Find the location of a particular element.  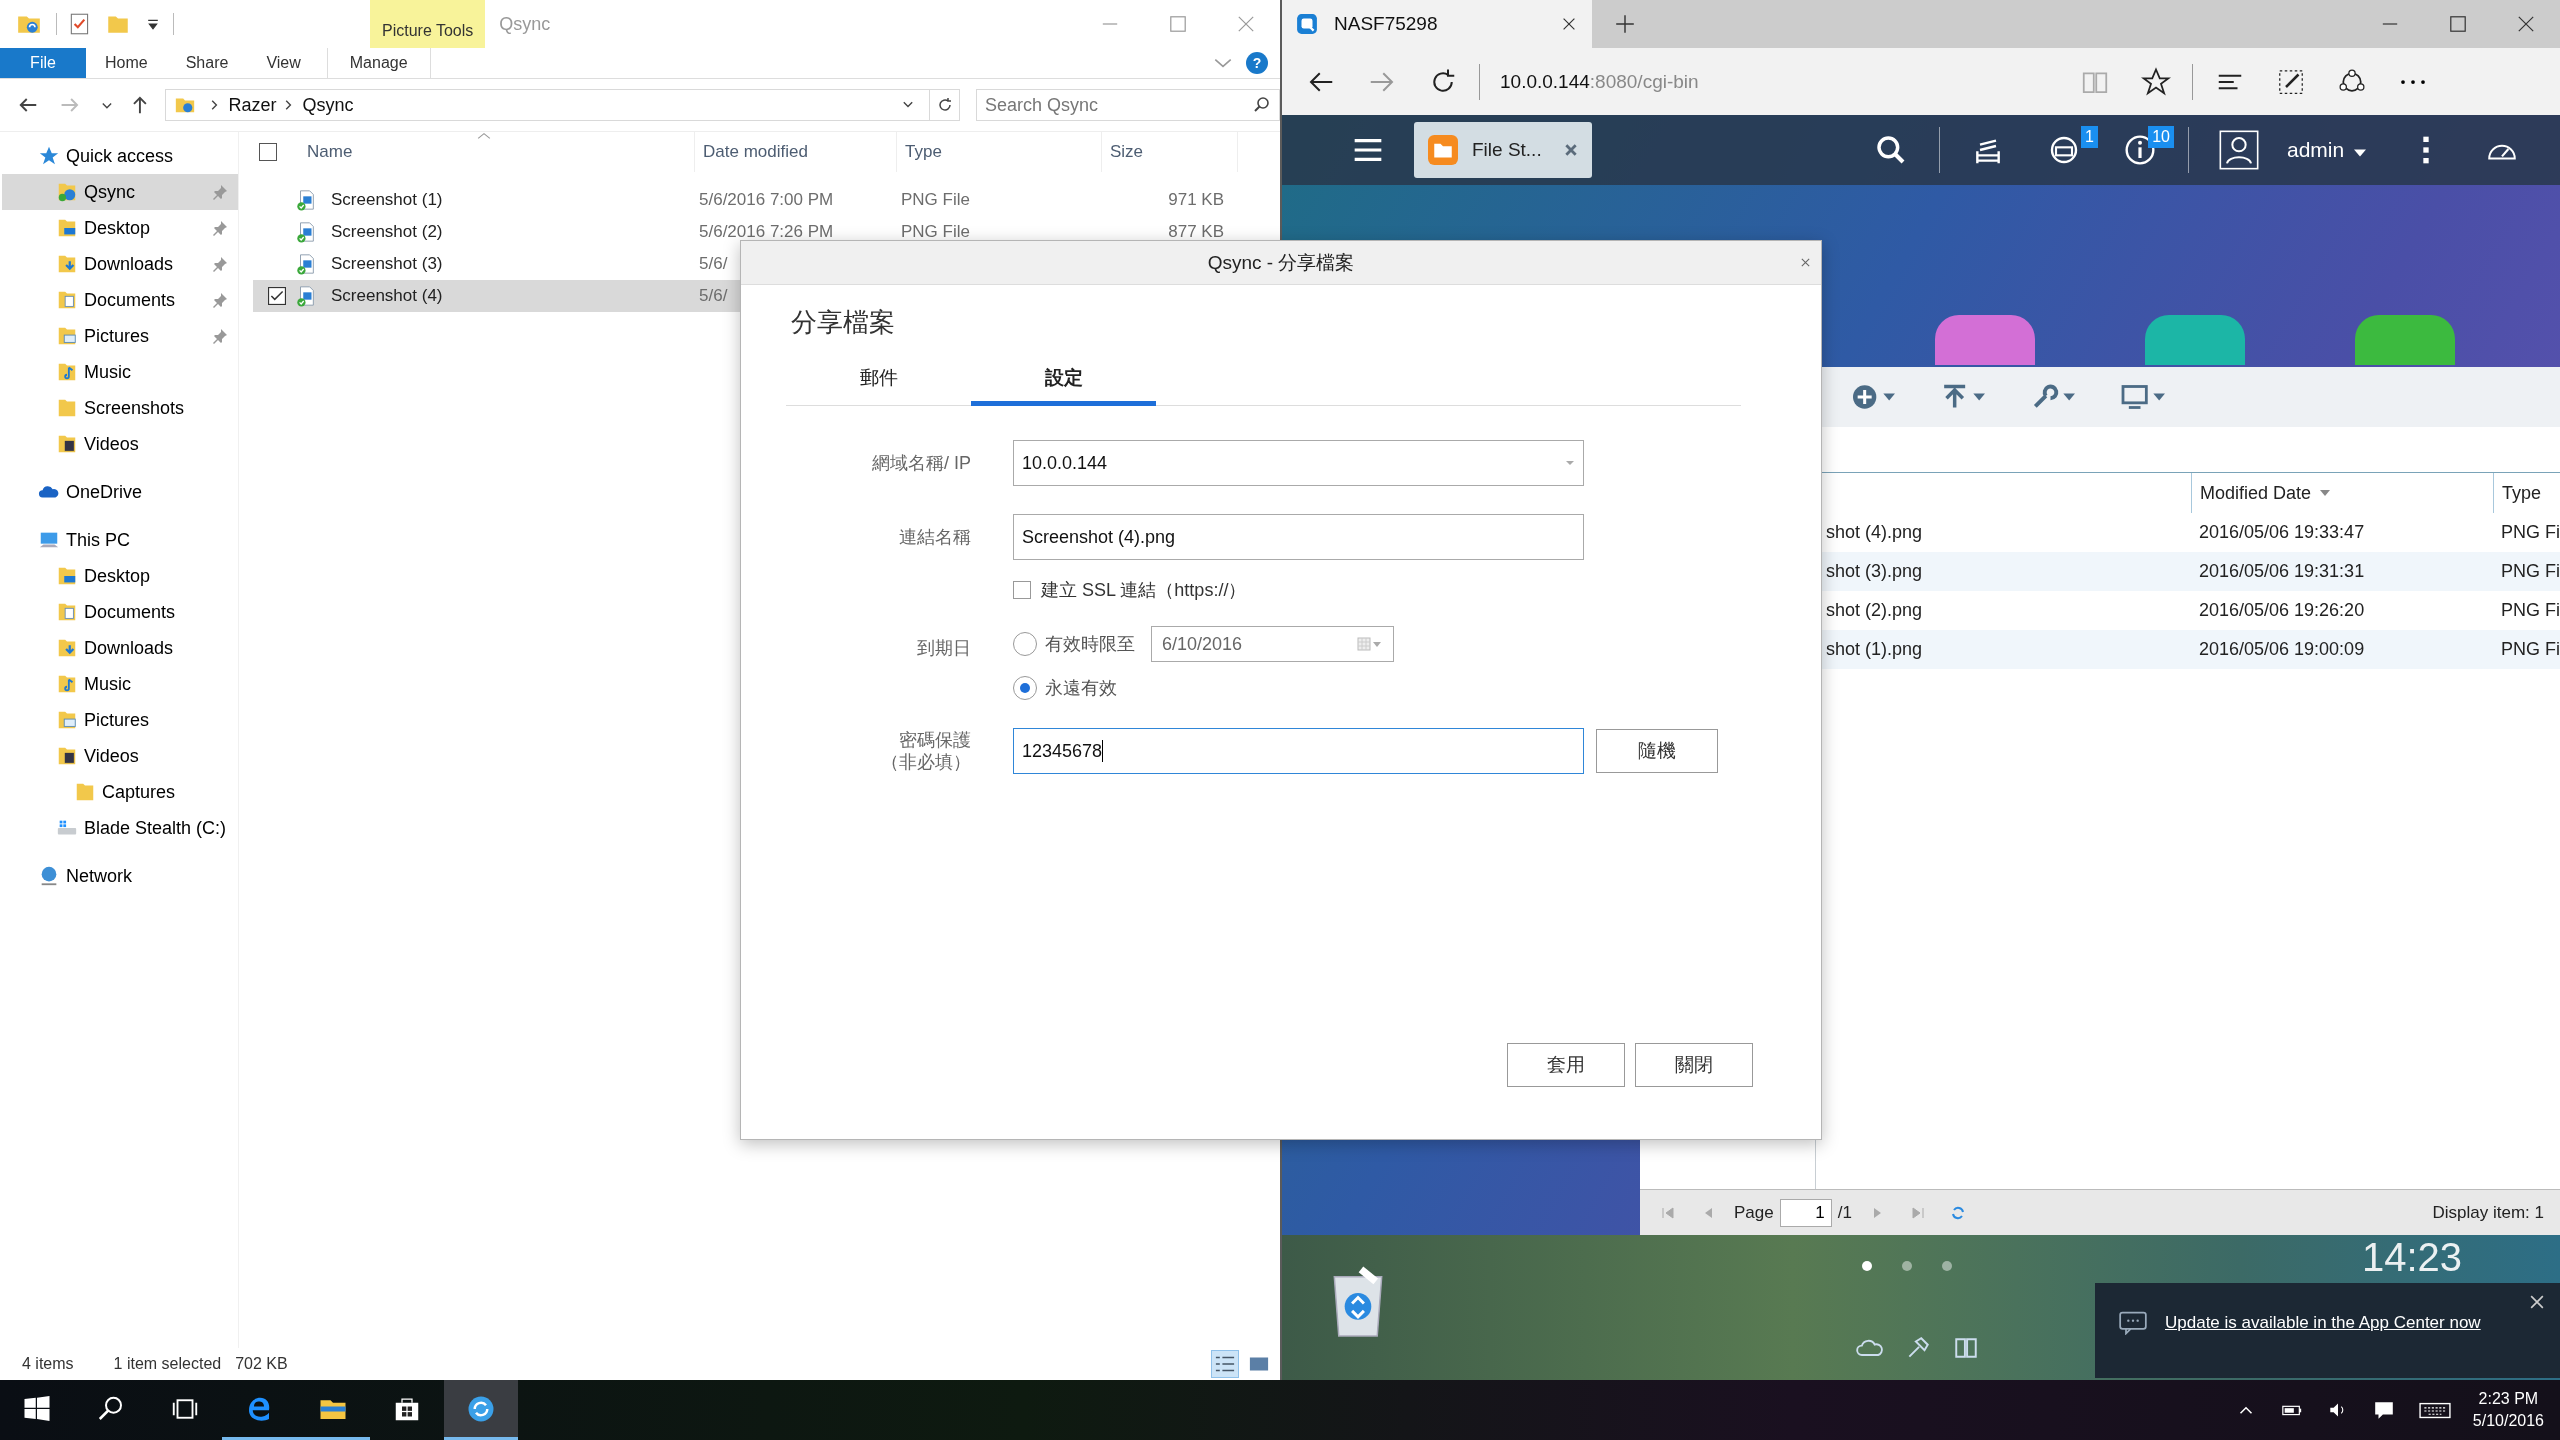

date-cell: 5/6/2016 7:00 PM is located at coordinates (766, 200).